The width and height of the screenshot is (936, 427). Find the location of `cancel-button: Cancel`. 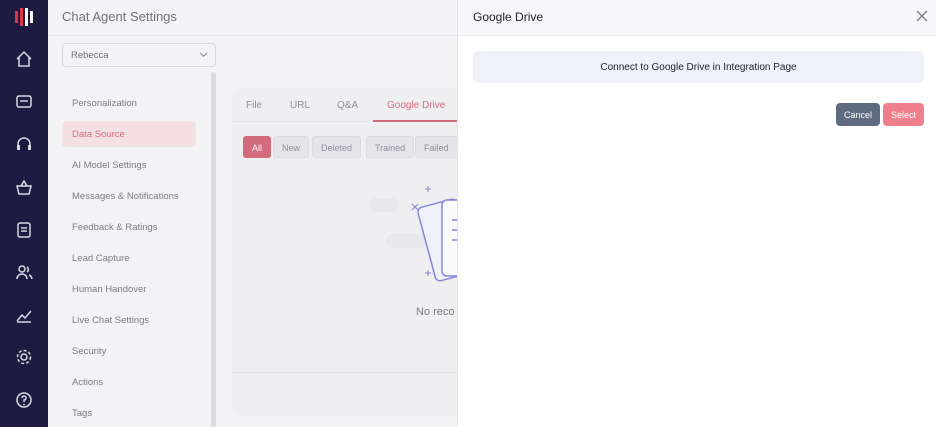

cancel-button: Cancel is located at coordinates (858, 114).